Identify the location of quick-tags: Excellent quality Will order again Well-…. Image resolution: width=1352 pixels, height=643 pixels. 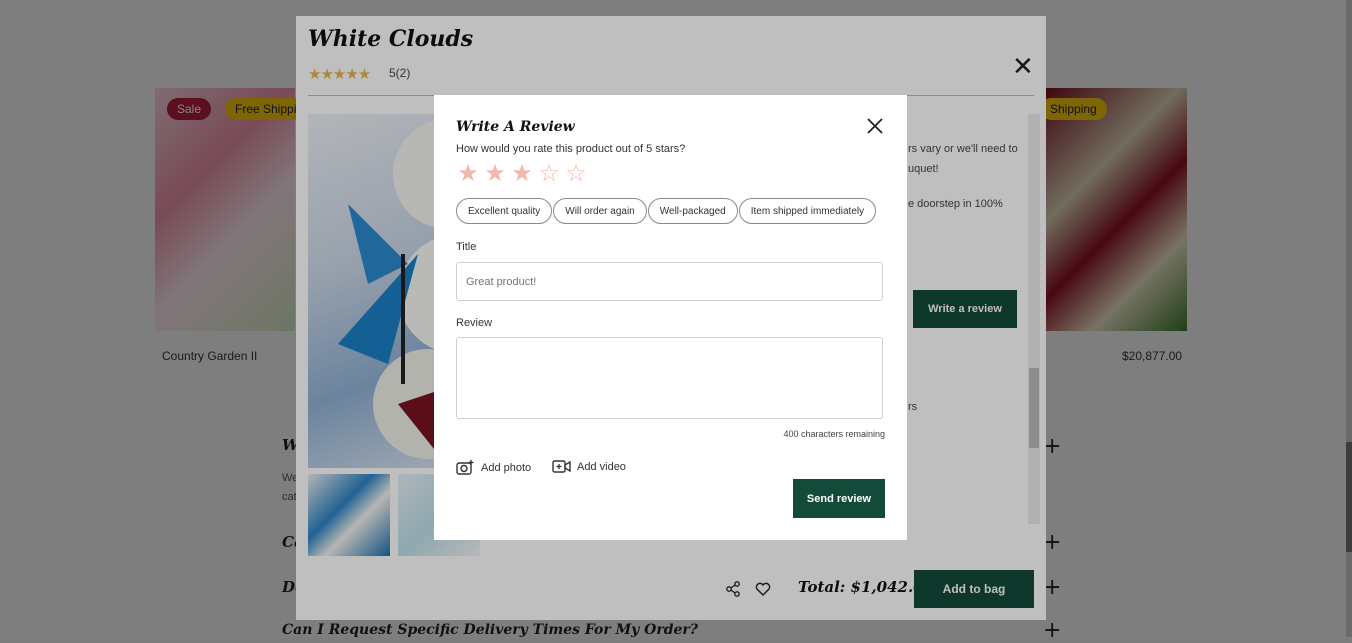
(666, 211).